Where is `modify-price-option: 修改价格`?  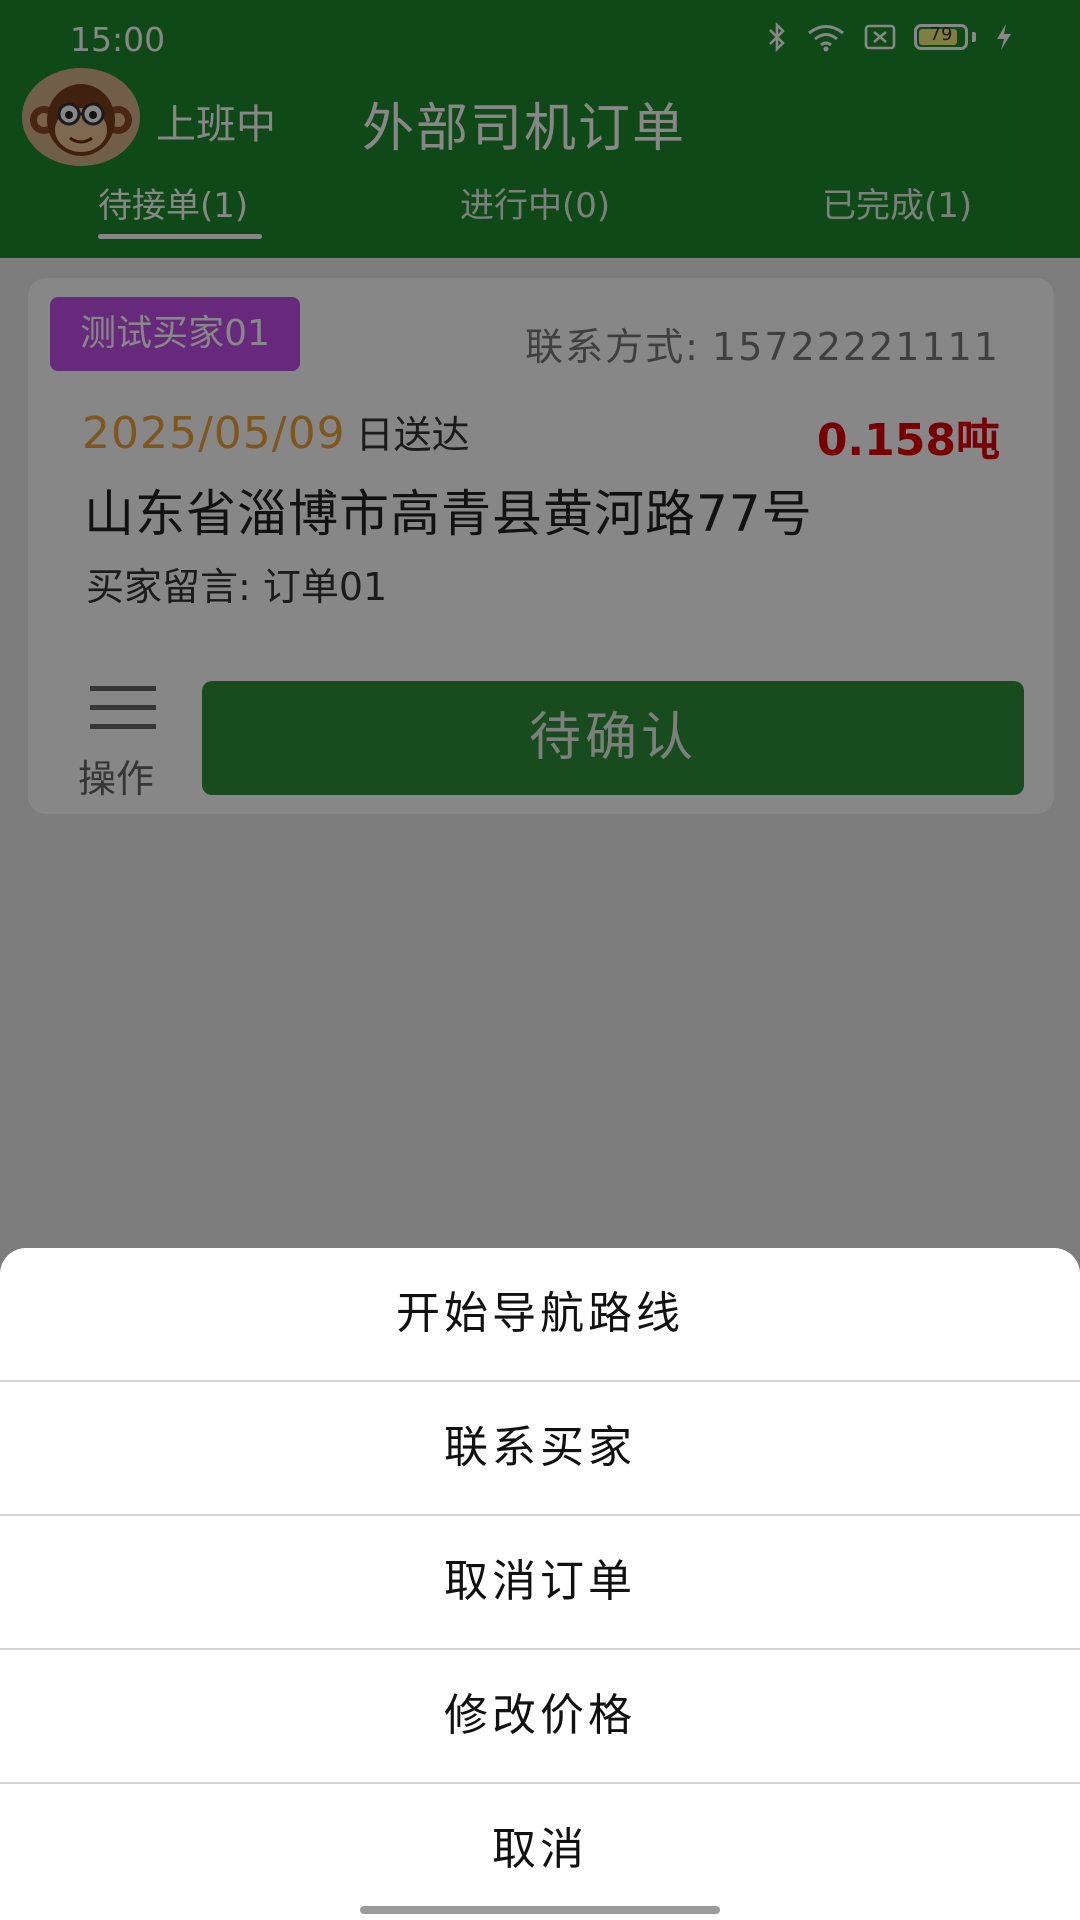 modify-price-option: 修改价格 is located at coordinates (540, 1716).